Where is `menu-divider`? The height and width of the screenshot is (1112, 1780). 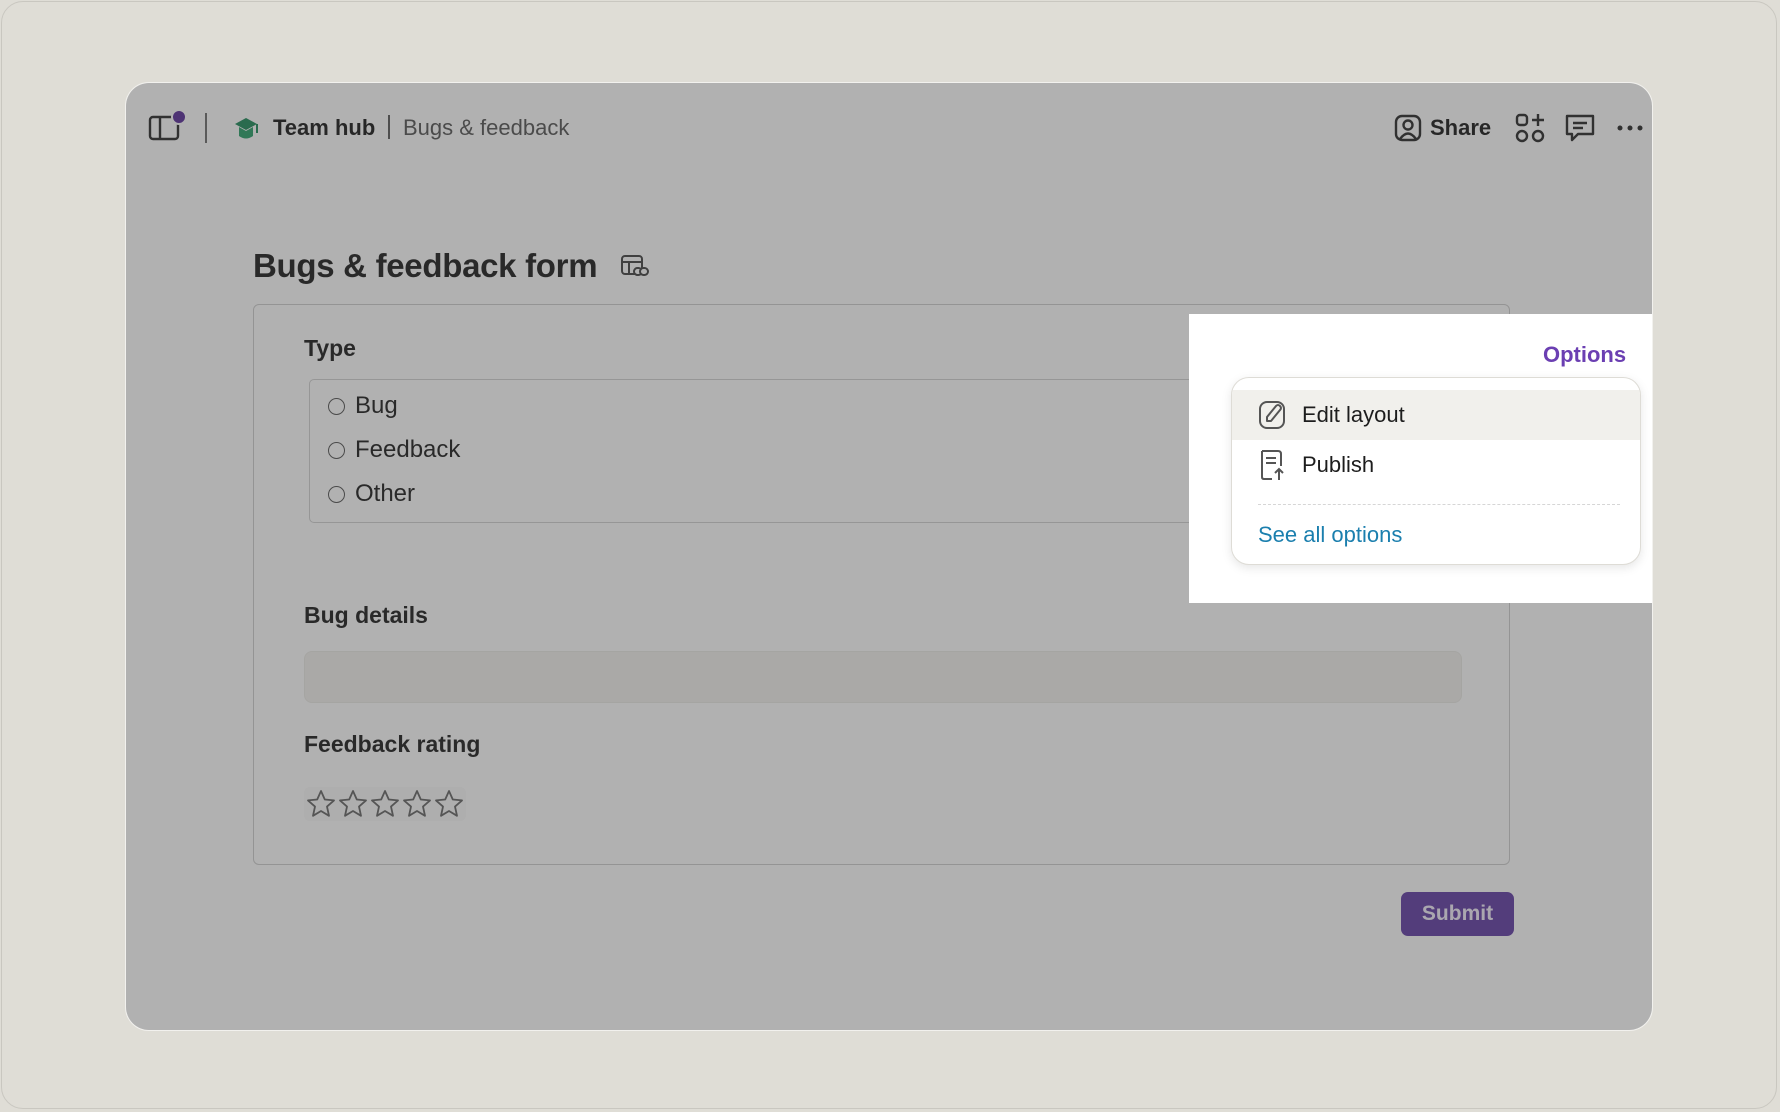 menu-divider is located at coordinates (1439, 504).